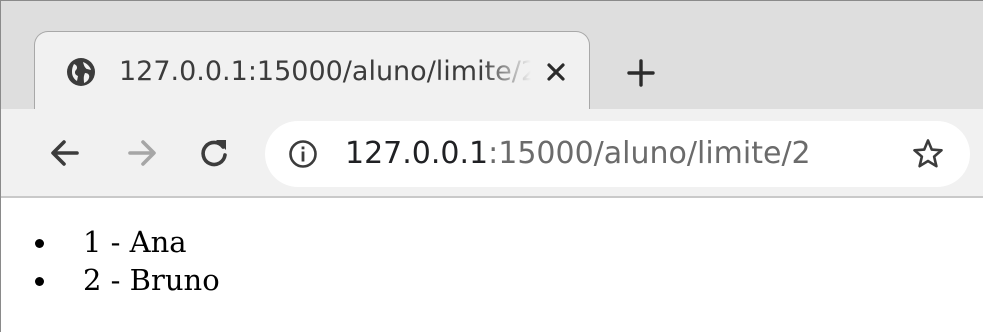 This screenshot has width=983, height=332. What do you see at coordinates (303, 154) in the screenshot?
I see `info-icon` at bounding box center [303, 154].